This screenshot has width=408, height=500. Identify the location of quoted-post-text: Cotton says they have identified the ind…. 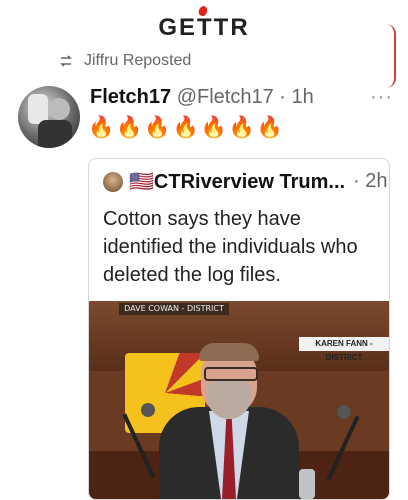
(230, 247).